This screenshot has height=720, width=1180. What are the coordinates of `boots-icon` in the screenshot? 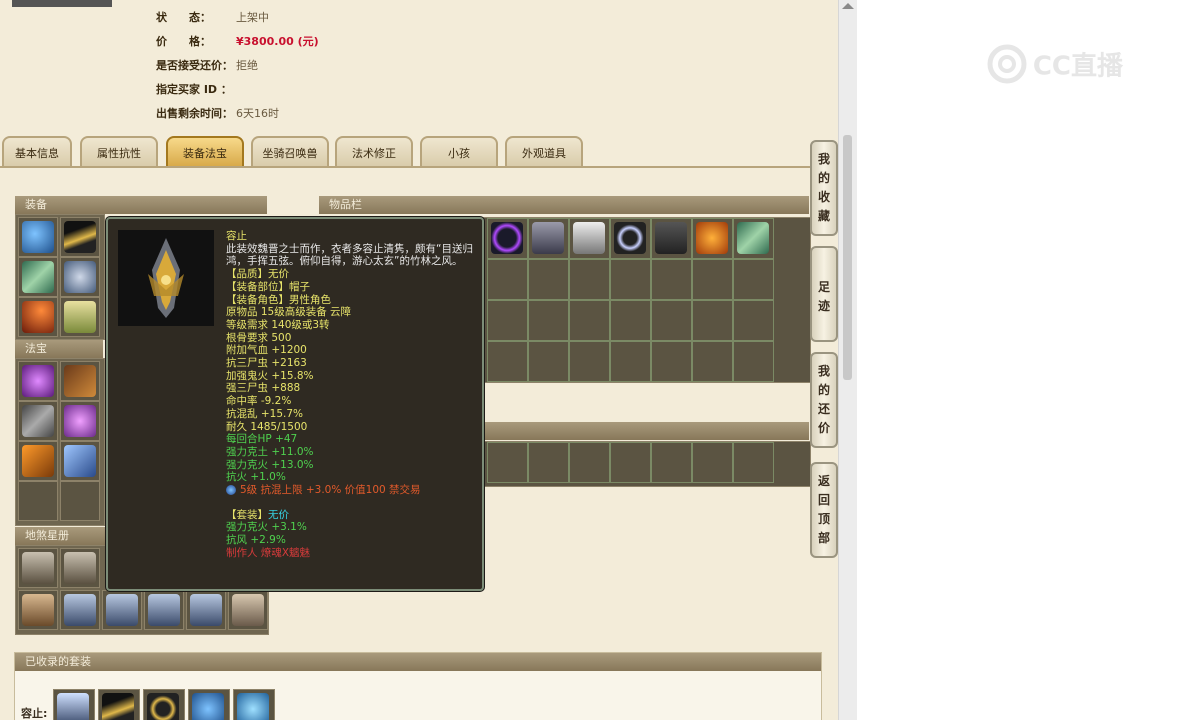 It's located at (671, 238).